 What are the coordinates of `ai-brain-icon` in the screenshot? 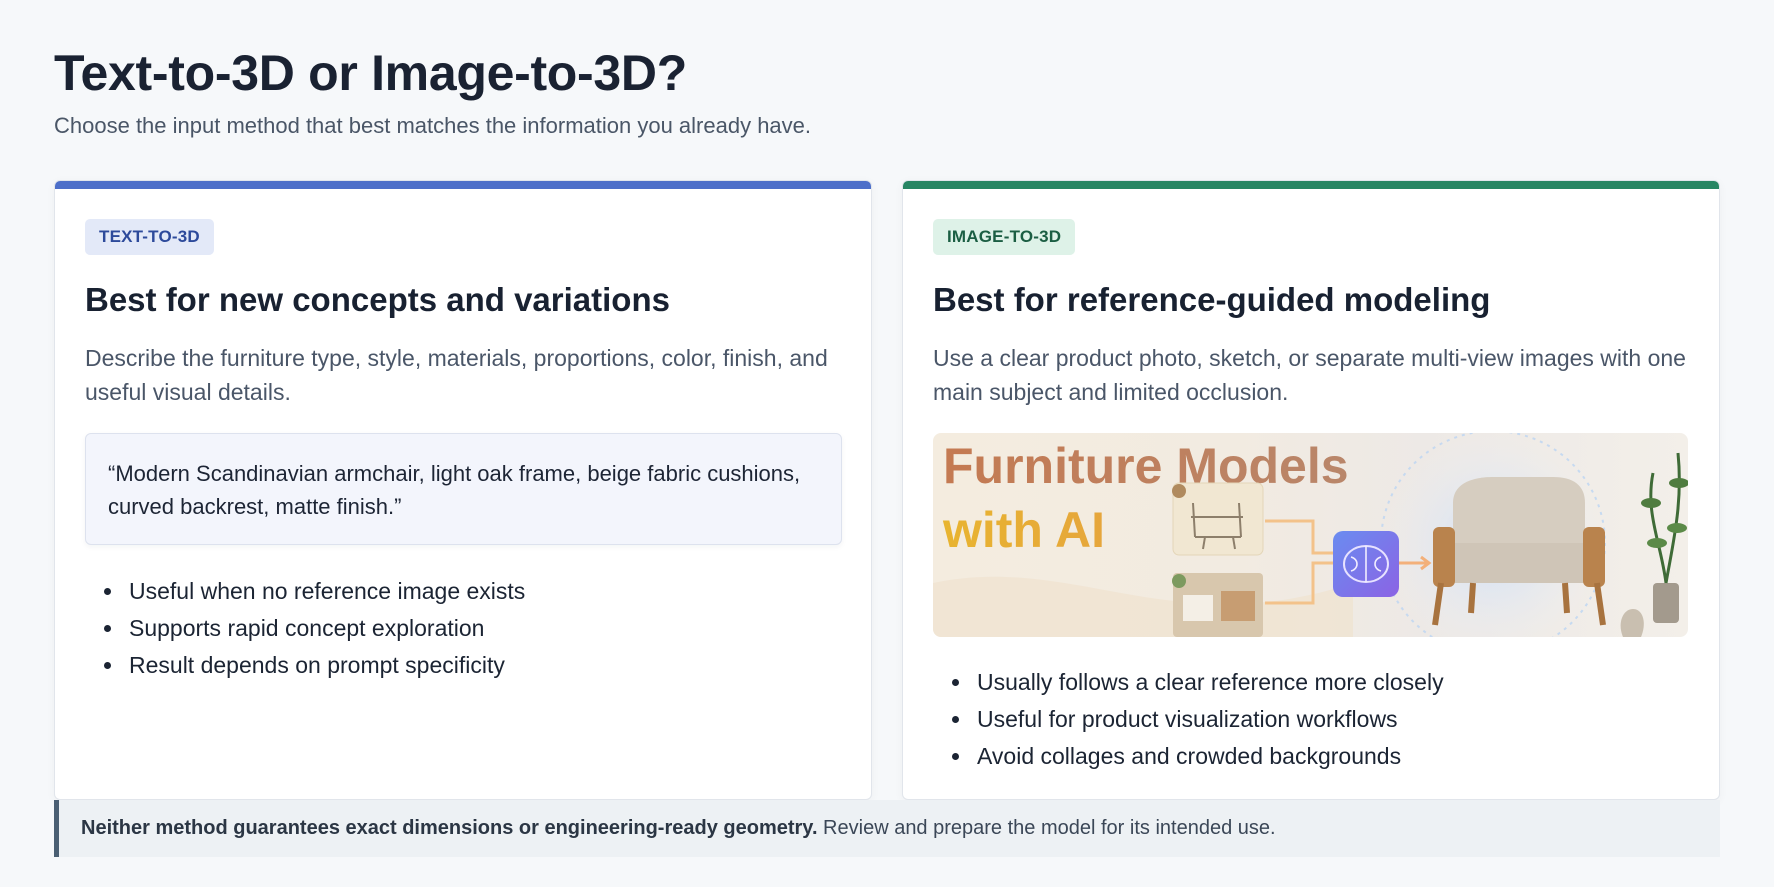 It's located at (1366, 564).